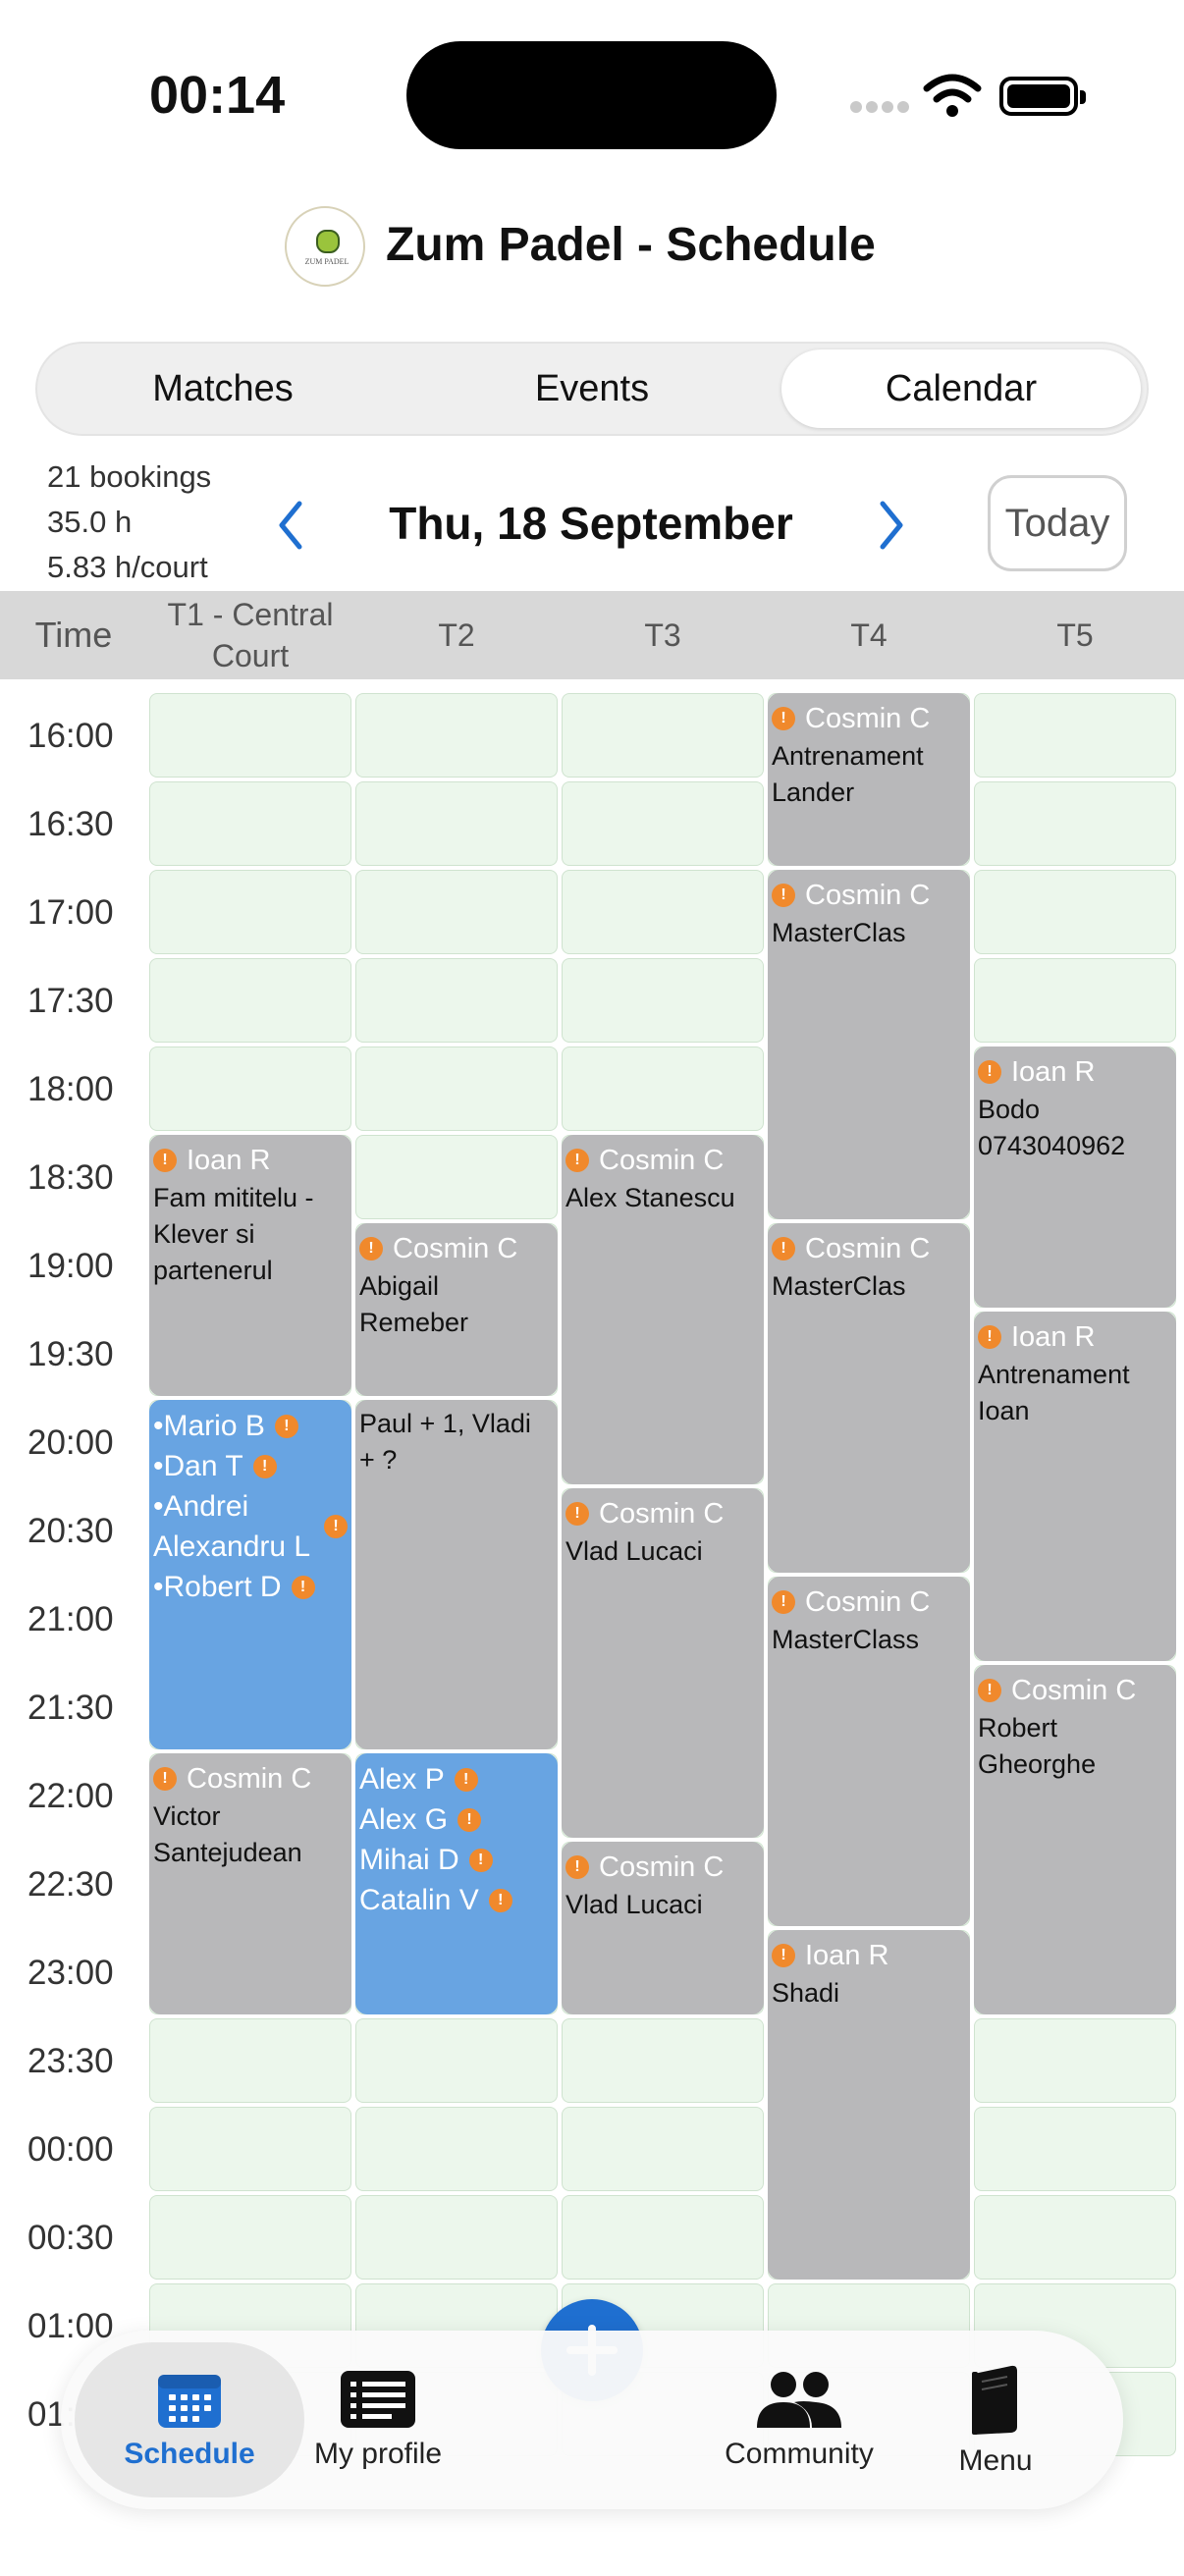 The width and height of the screenshot is (1184, 2576). Describe the element at coordinates (198, 1466) in the screenshot. I see `player-name: •Dan T` at that location.